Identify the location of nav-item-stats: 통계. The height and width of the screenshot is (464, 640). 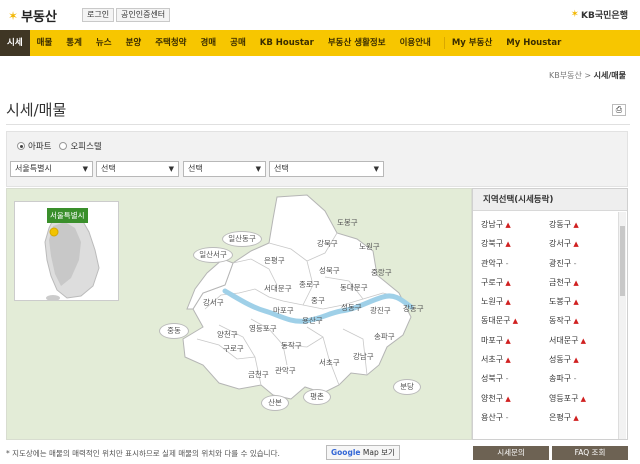
(74, 43).